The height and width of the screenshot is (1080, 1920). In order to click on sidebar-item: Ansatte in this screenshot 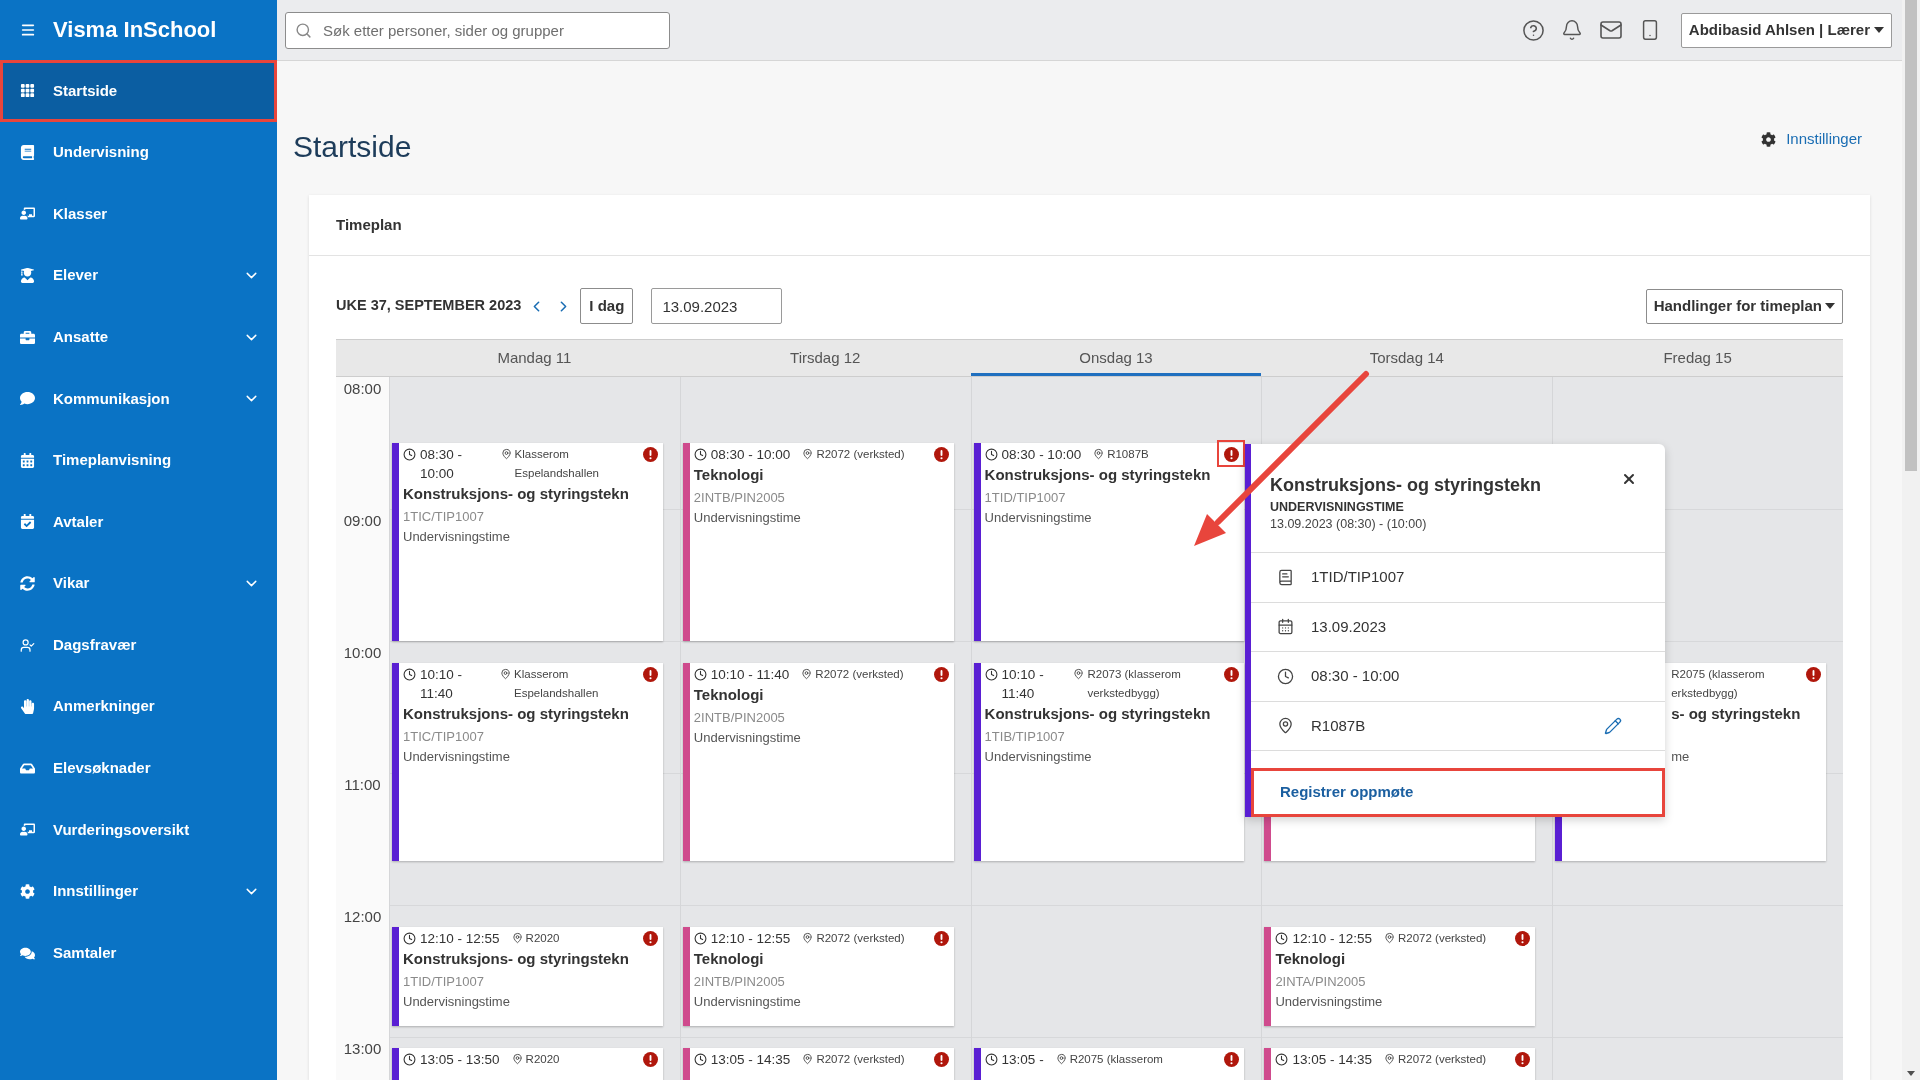, I will do `click(138, 337)`.